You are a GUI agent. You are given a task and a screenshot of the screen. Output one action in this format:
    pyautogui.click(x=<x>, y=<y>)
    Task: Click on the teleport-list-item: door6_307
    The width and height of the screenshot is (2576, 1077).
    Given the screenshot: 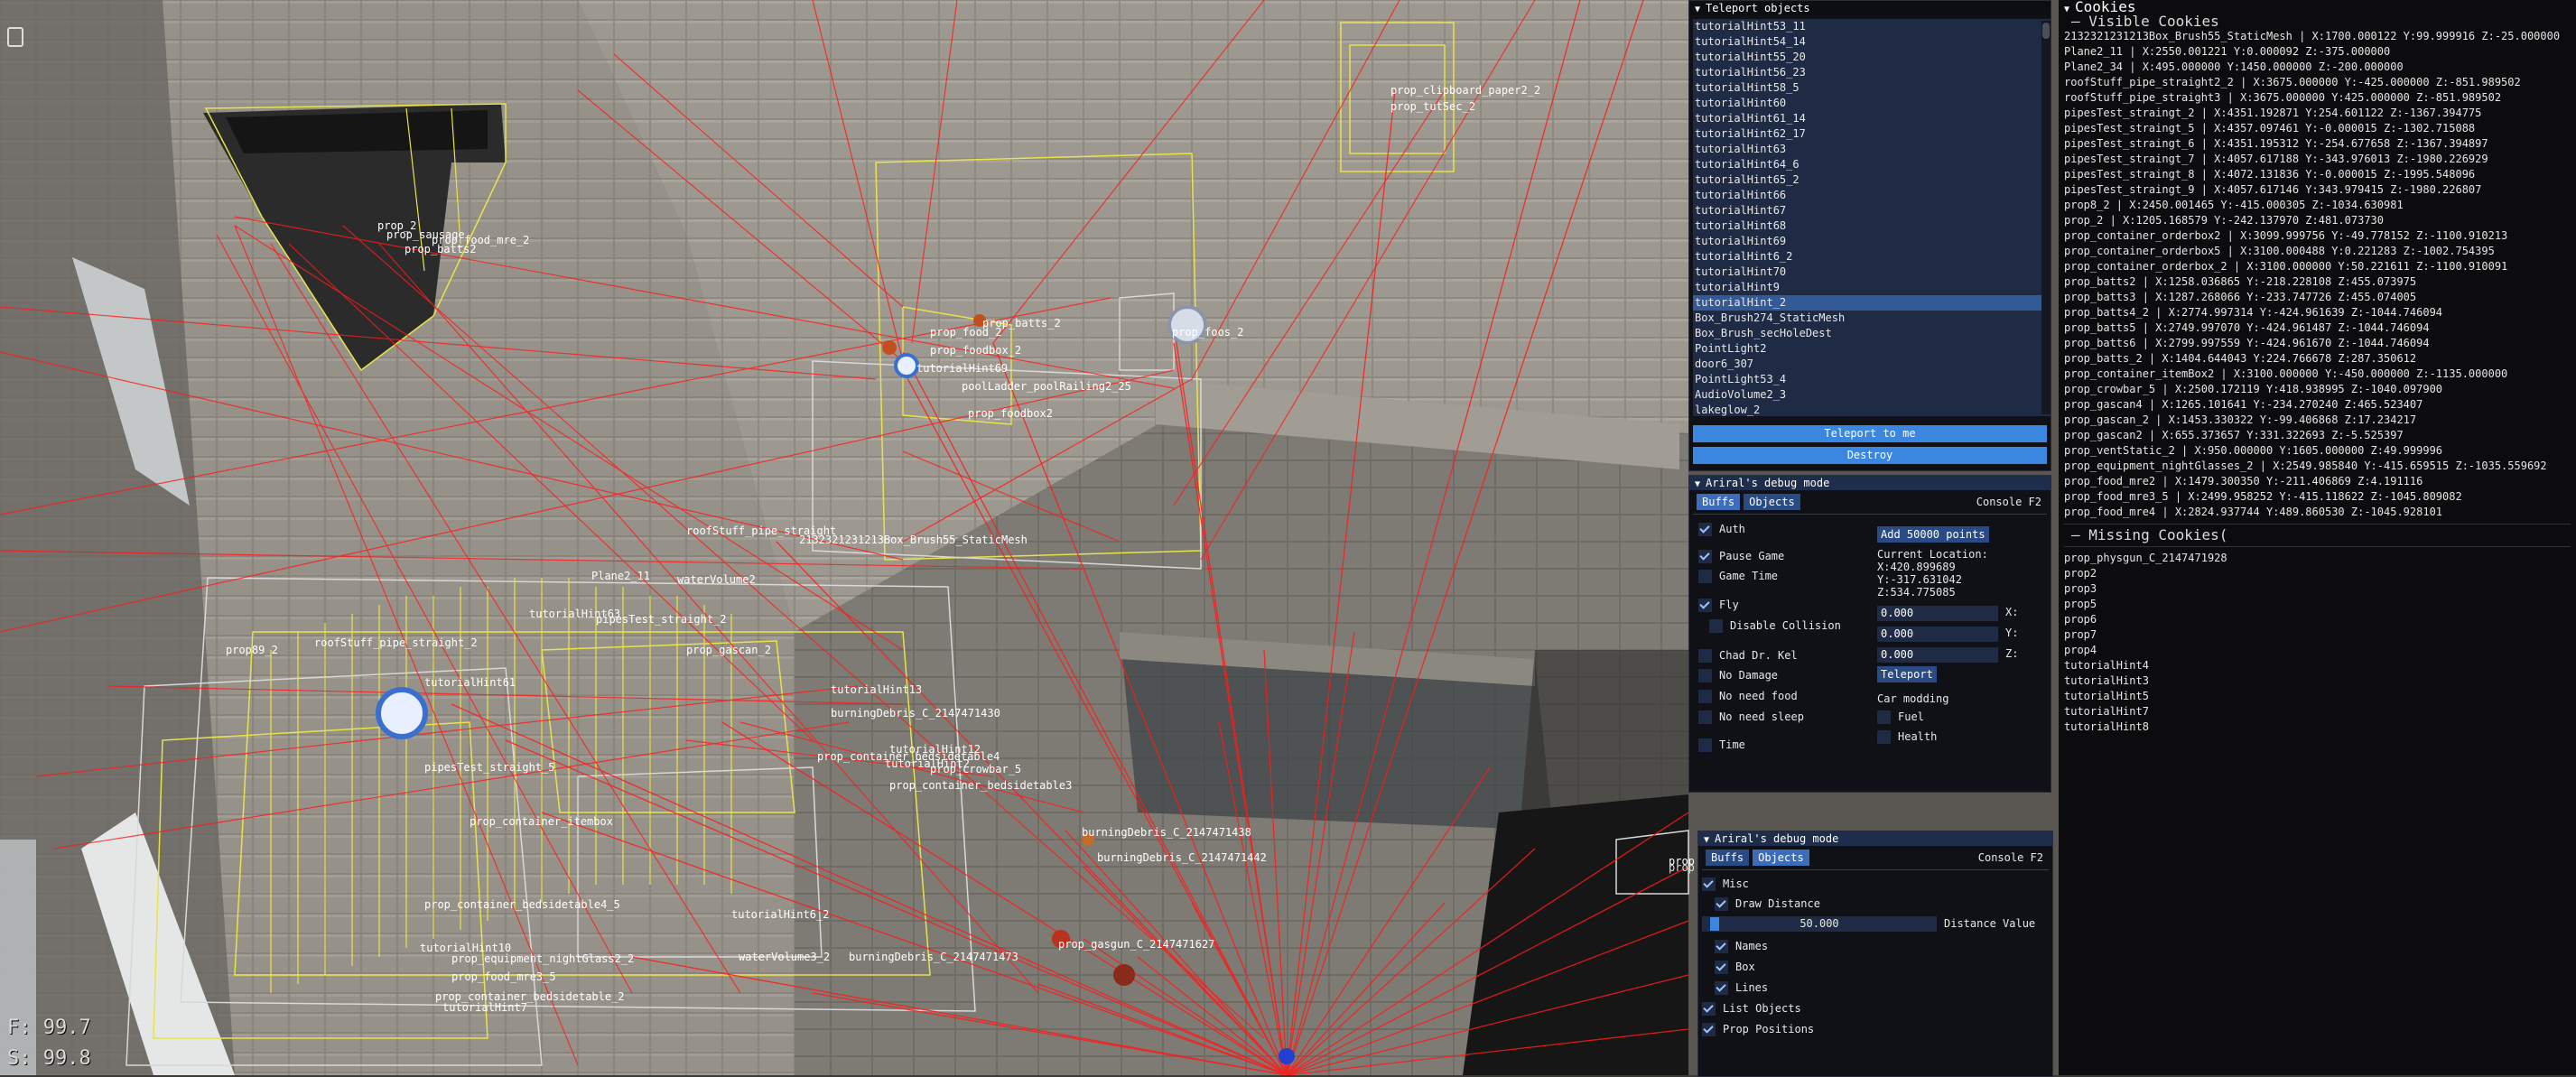 What is the action you would take?
    pyautogui.click(x=1872, y=364)
    